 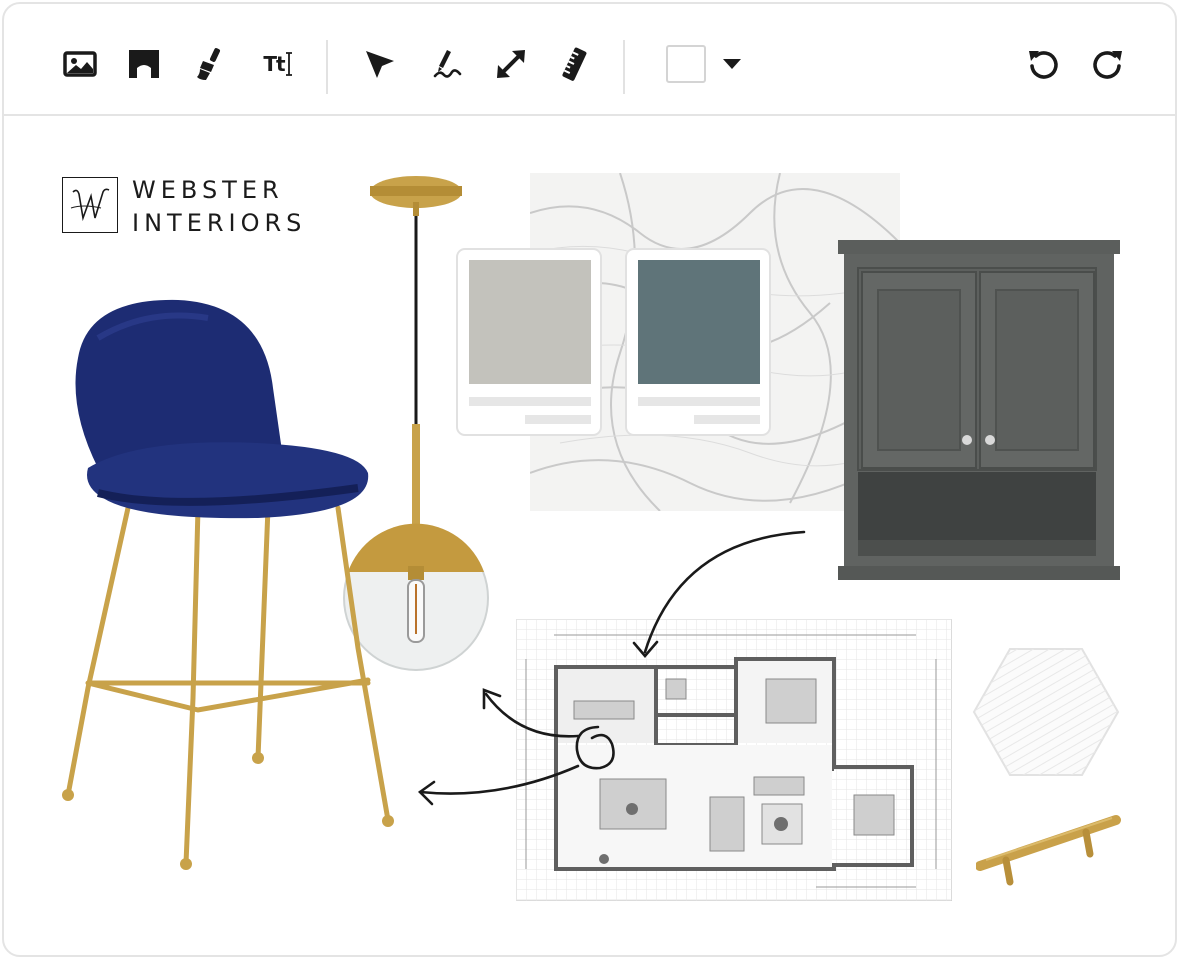 I want to click on undo-button, so click(x=1044, y=64).